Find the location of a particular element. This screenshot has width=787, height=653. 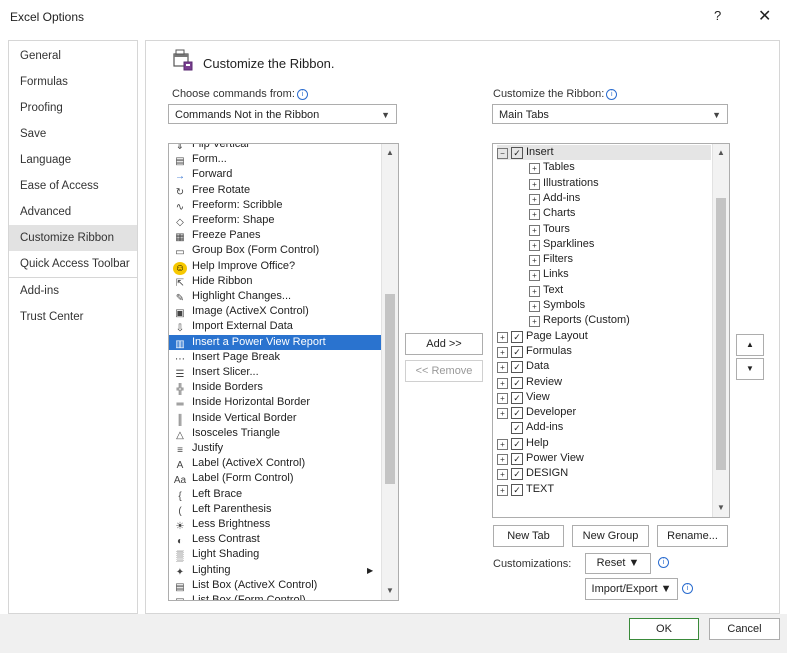

tree-item: + ✓ View is located at coordinates (523, 397).